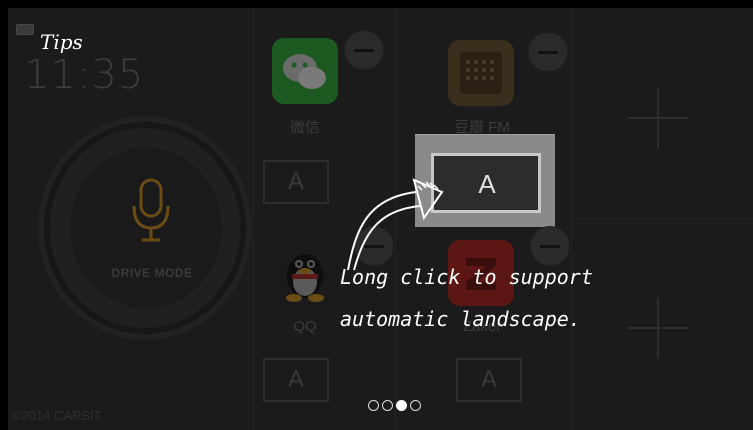 This screenshot has width=753, height=430. What do you see at coordinates (57, 415) in the screenshot?
I see `copyright-text: ©2014 CARBIT` at bounding box center [57, 415].